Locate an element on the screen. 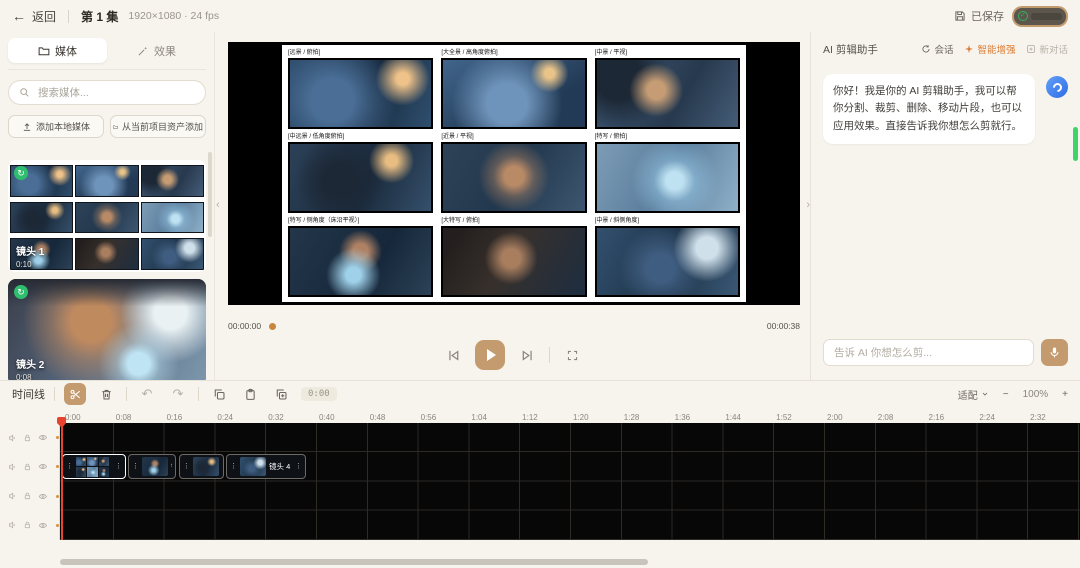  play-button is located at coordinates (490, 355).